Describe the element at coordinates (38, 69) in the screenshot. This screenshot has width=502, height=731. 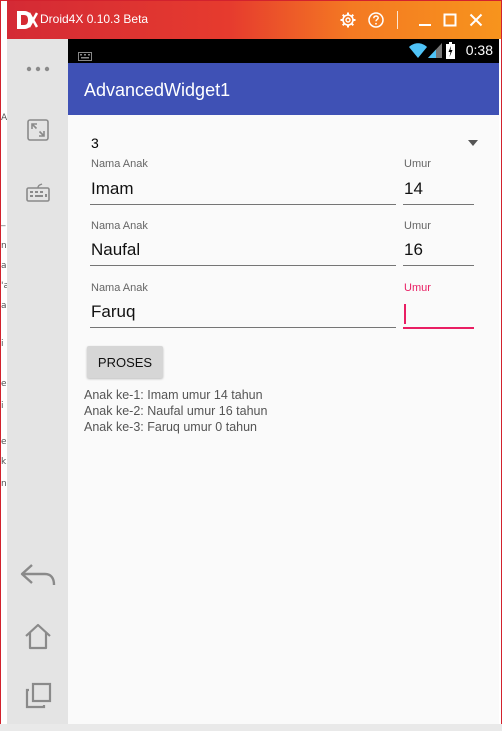
I see `more-dots-icon` at that location.